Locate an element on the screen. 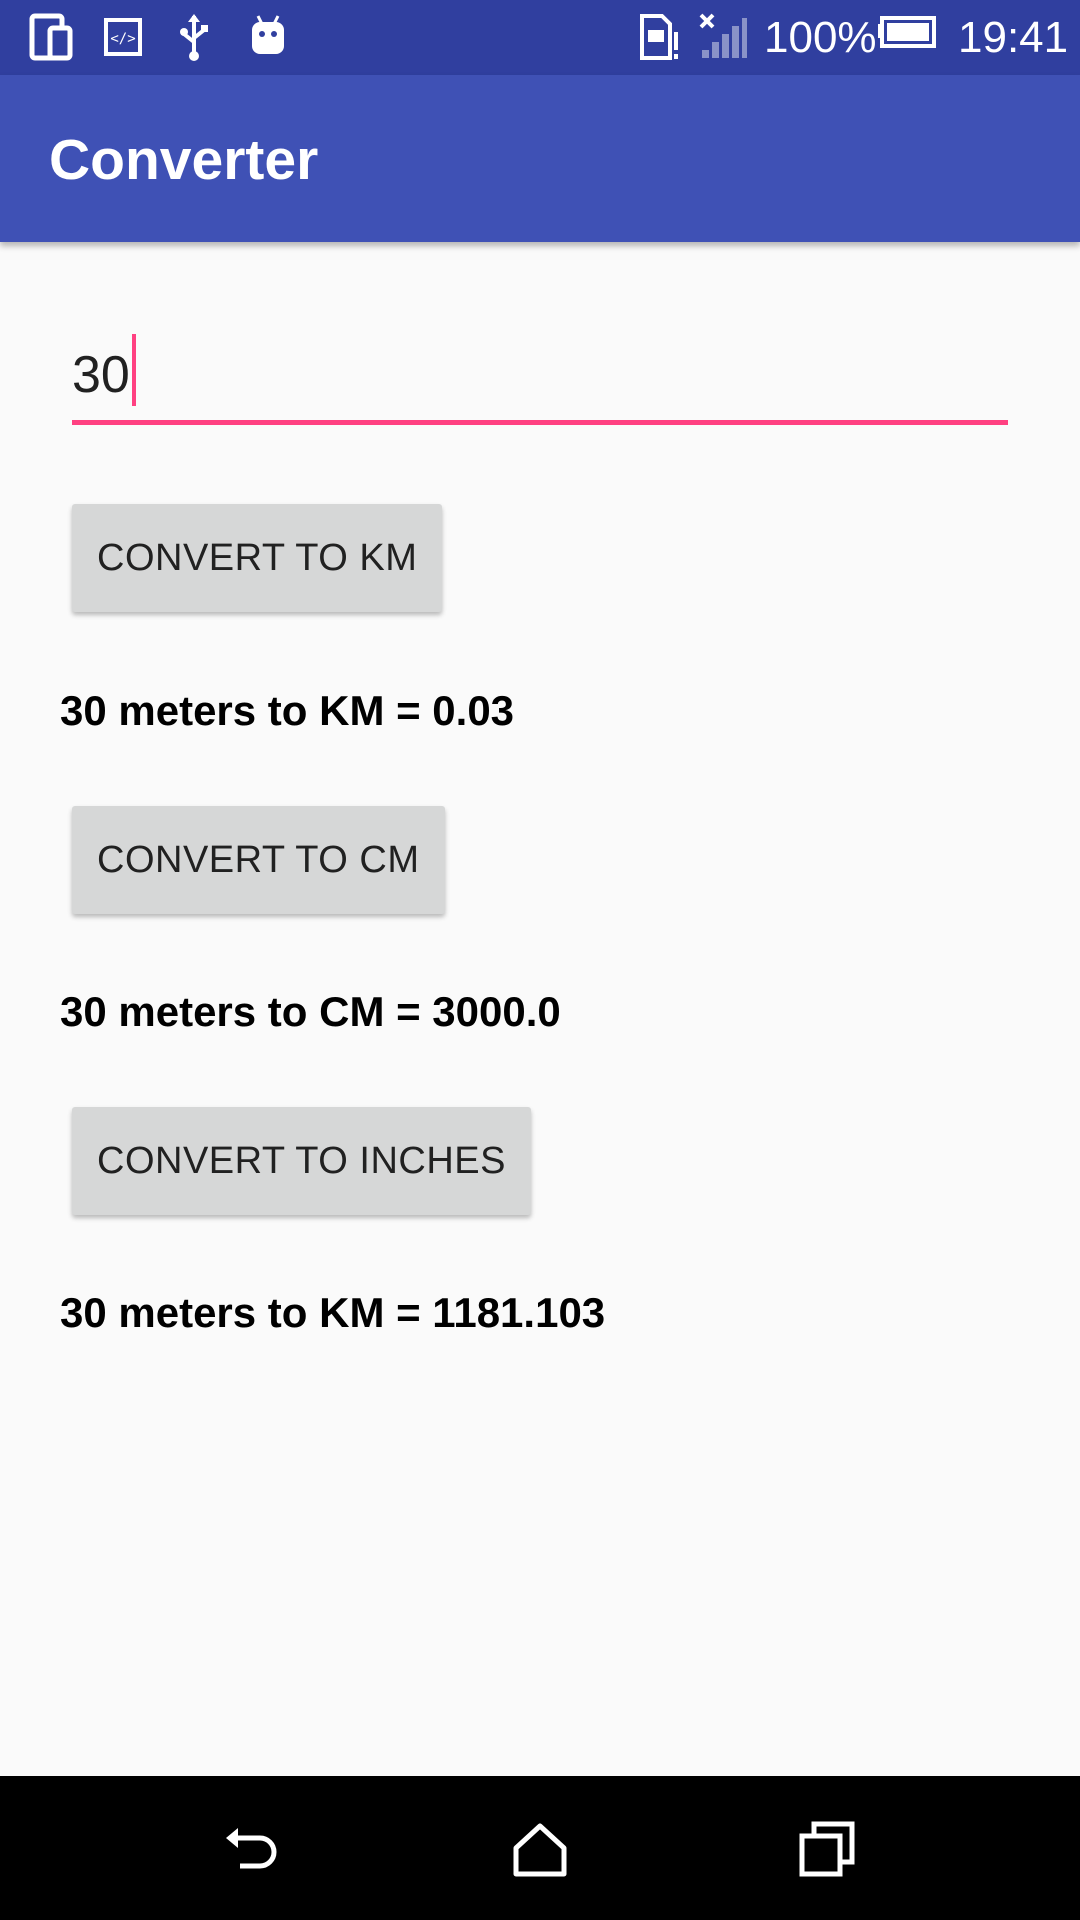 This screenshot has width=1080, height=1920. convert-to-cm-button: CONVERT TO CM is located at coordinates (258, 860).